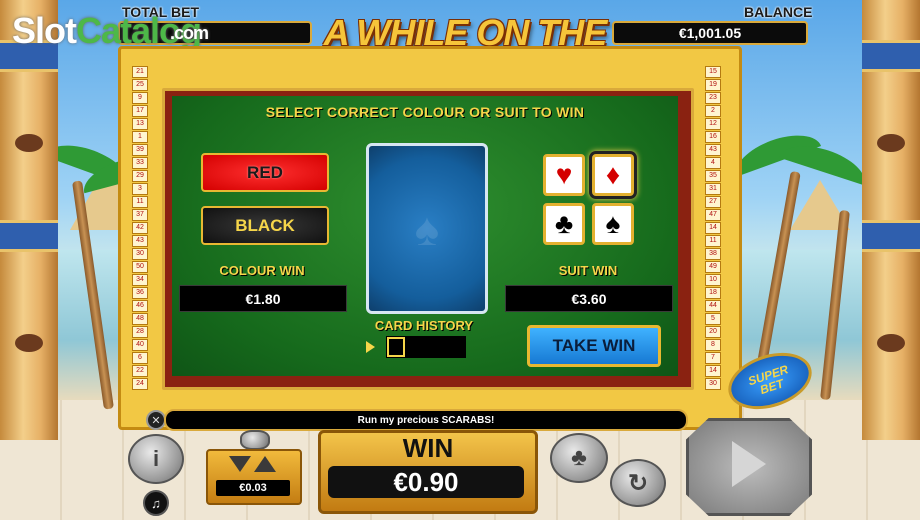 This screenshot has height=520, width=920. Describe the element at coordinates (140, 124) in the screenshot. I see `payline-indicator: 13` at that location.